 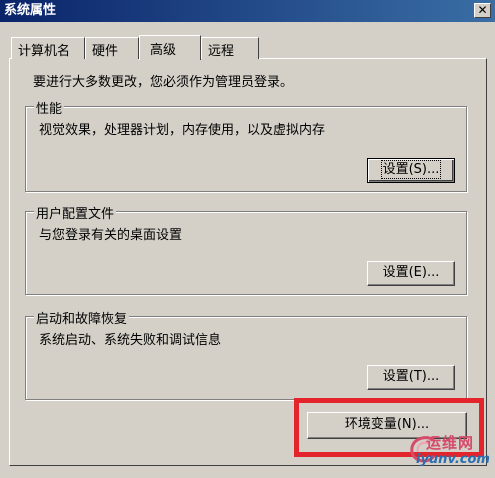 I want to click on window-title: 系统属性, so click(x=30, y=10).